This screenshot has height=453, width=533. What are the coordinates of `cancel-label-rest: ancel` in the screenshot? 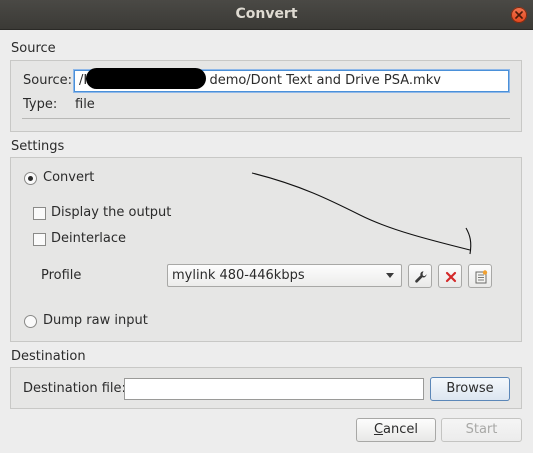 It's located at (401, 429).